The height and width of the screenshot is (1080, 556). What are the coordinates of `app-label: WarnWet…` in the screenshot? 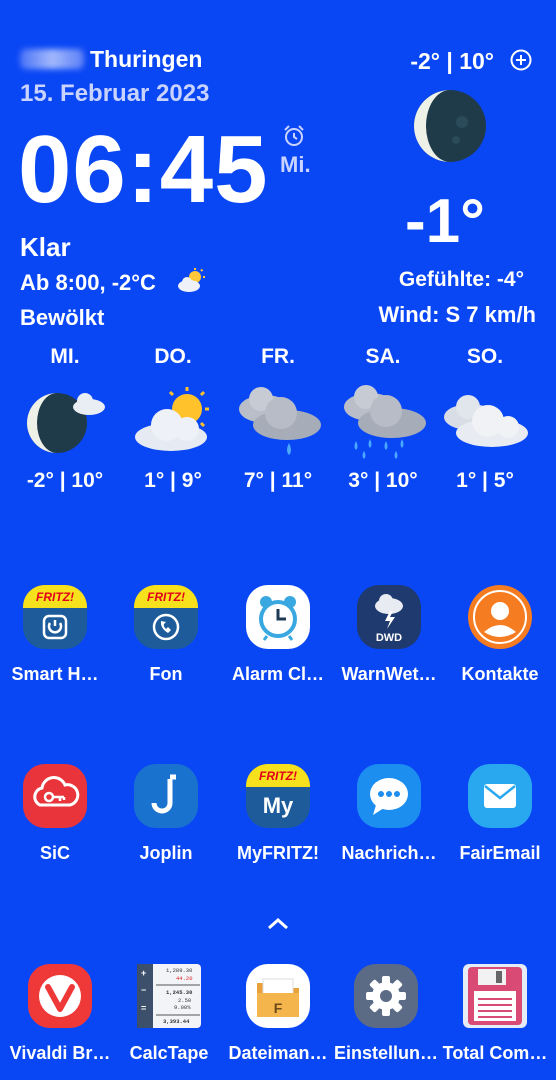 It's located at (389, 674).